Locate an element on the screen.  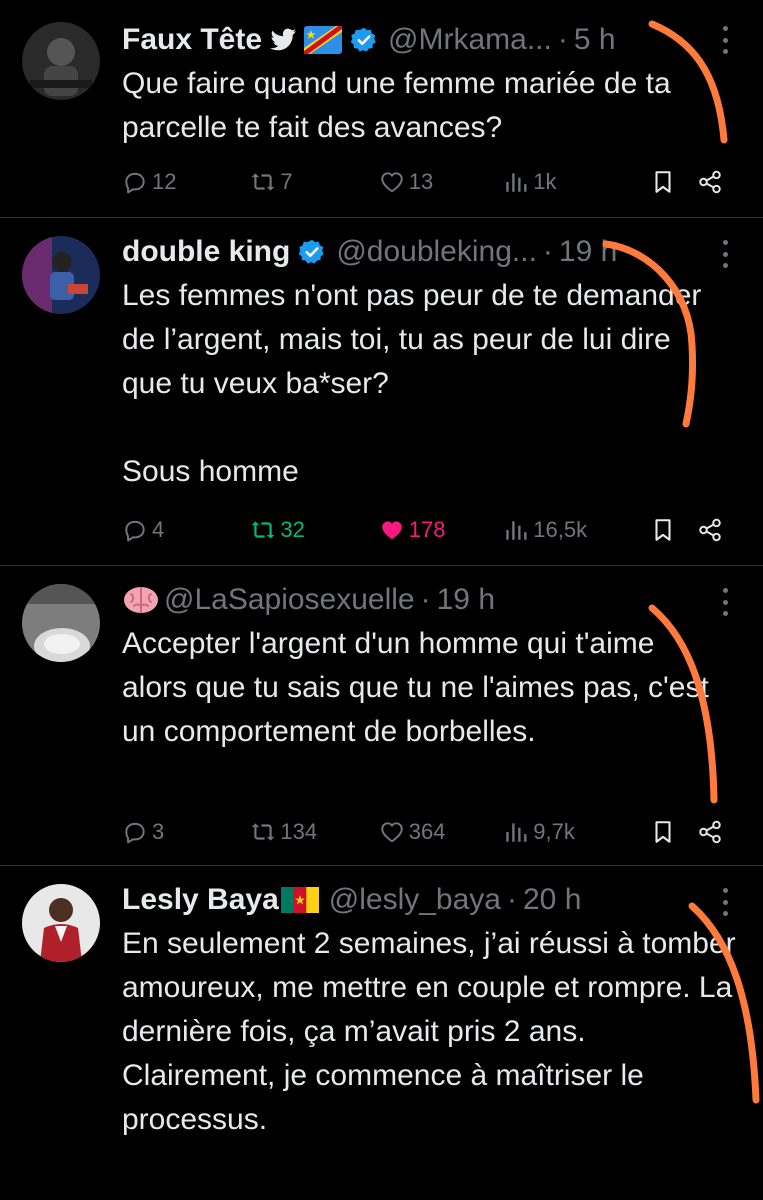
retweet-button: 7 is located at coordinates (314, 182).